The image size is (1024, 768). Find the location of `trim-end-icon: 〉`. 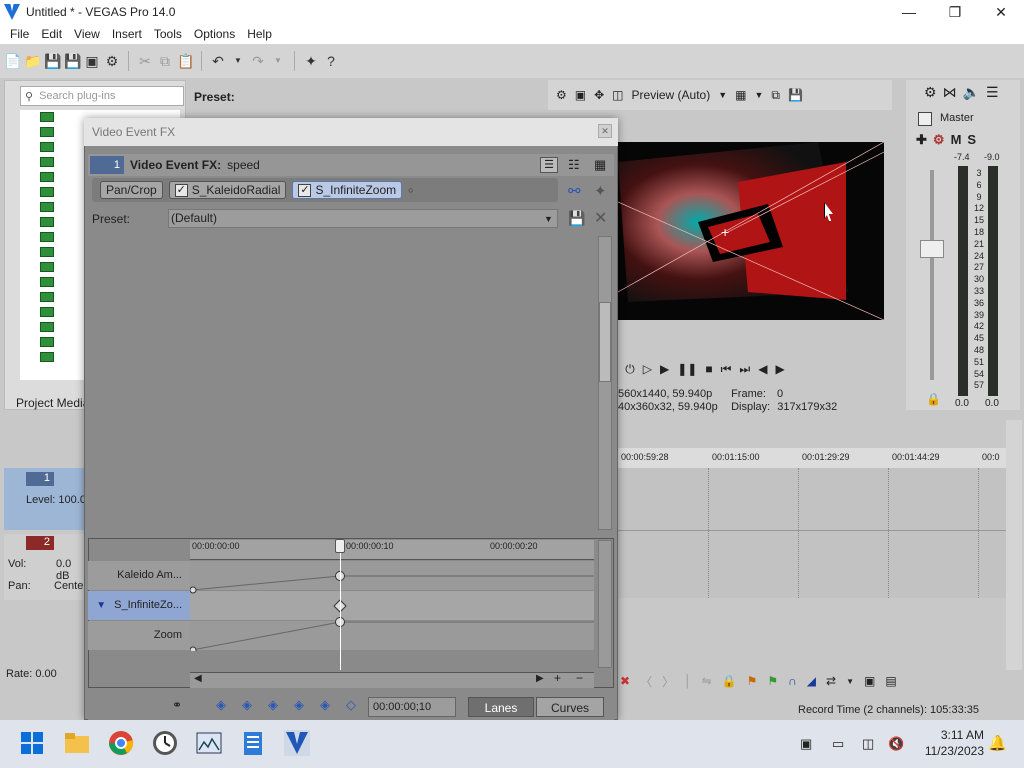

trim-end-icon: 〉 is located at coordinates (668, 681).